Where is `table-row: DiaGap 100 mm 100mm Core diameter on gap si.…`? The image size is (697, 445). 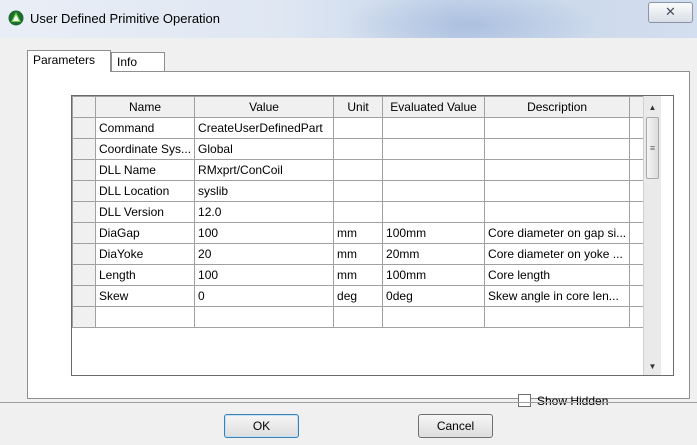
table-row: DiaGap 100 mm 100mm Core diameter on gap si.… is located at coordinates (363, 233).